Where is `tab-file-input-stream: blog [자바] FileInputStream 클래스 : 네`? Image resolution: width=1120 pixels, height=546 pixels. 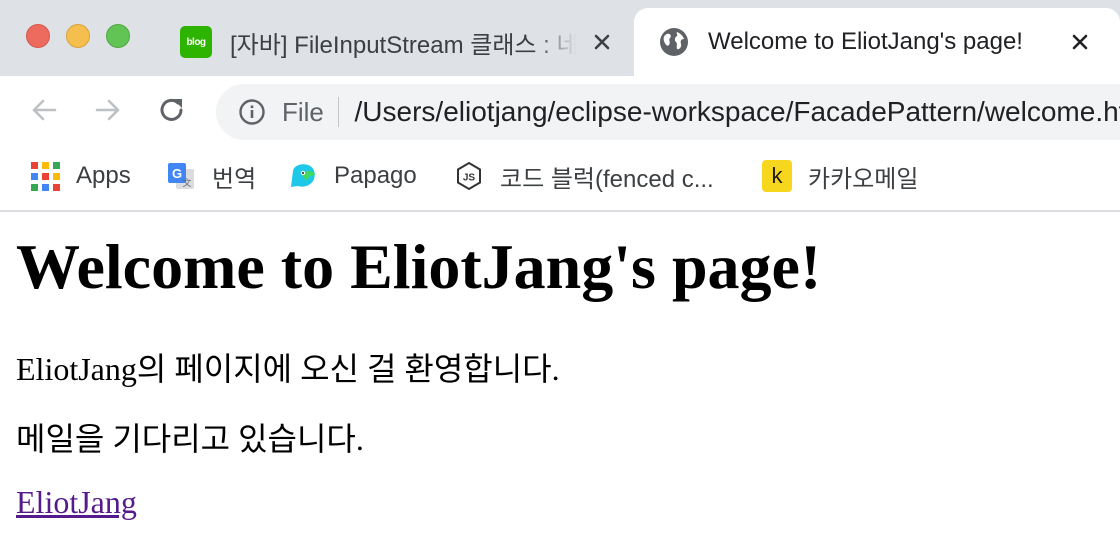
tab-file-input-stream: blog [자바] FileInputStream 클래스 : 네 is located at coordinates (396, 42).